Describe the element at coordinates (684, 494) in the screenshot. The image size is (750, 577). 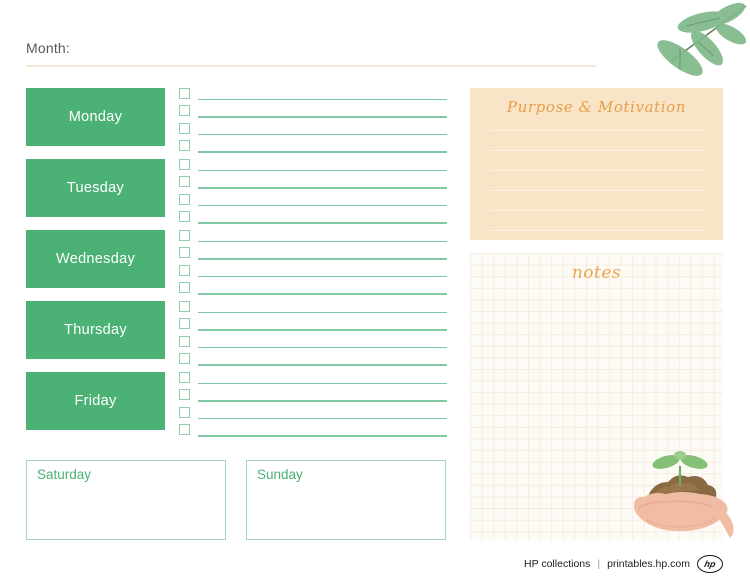
I see `hand-holding-seedling-illustration` at that location.